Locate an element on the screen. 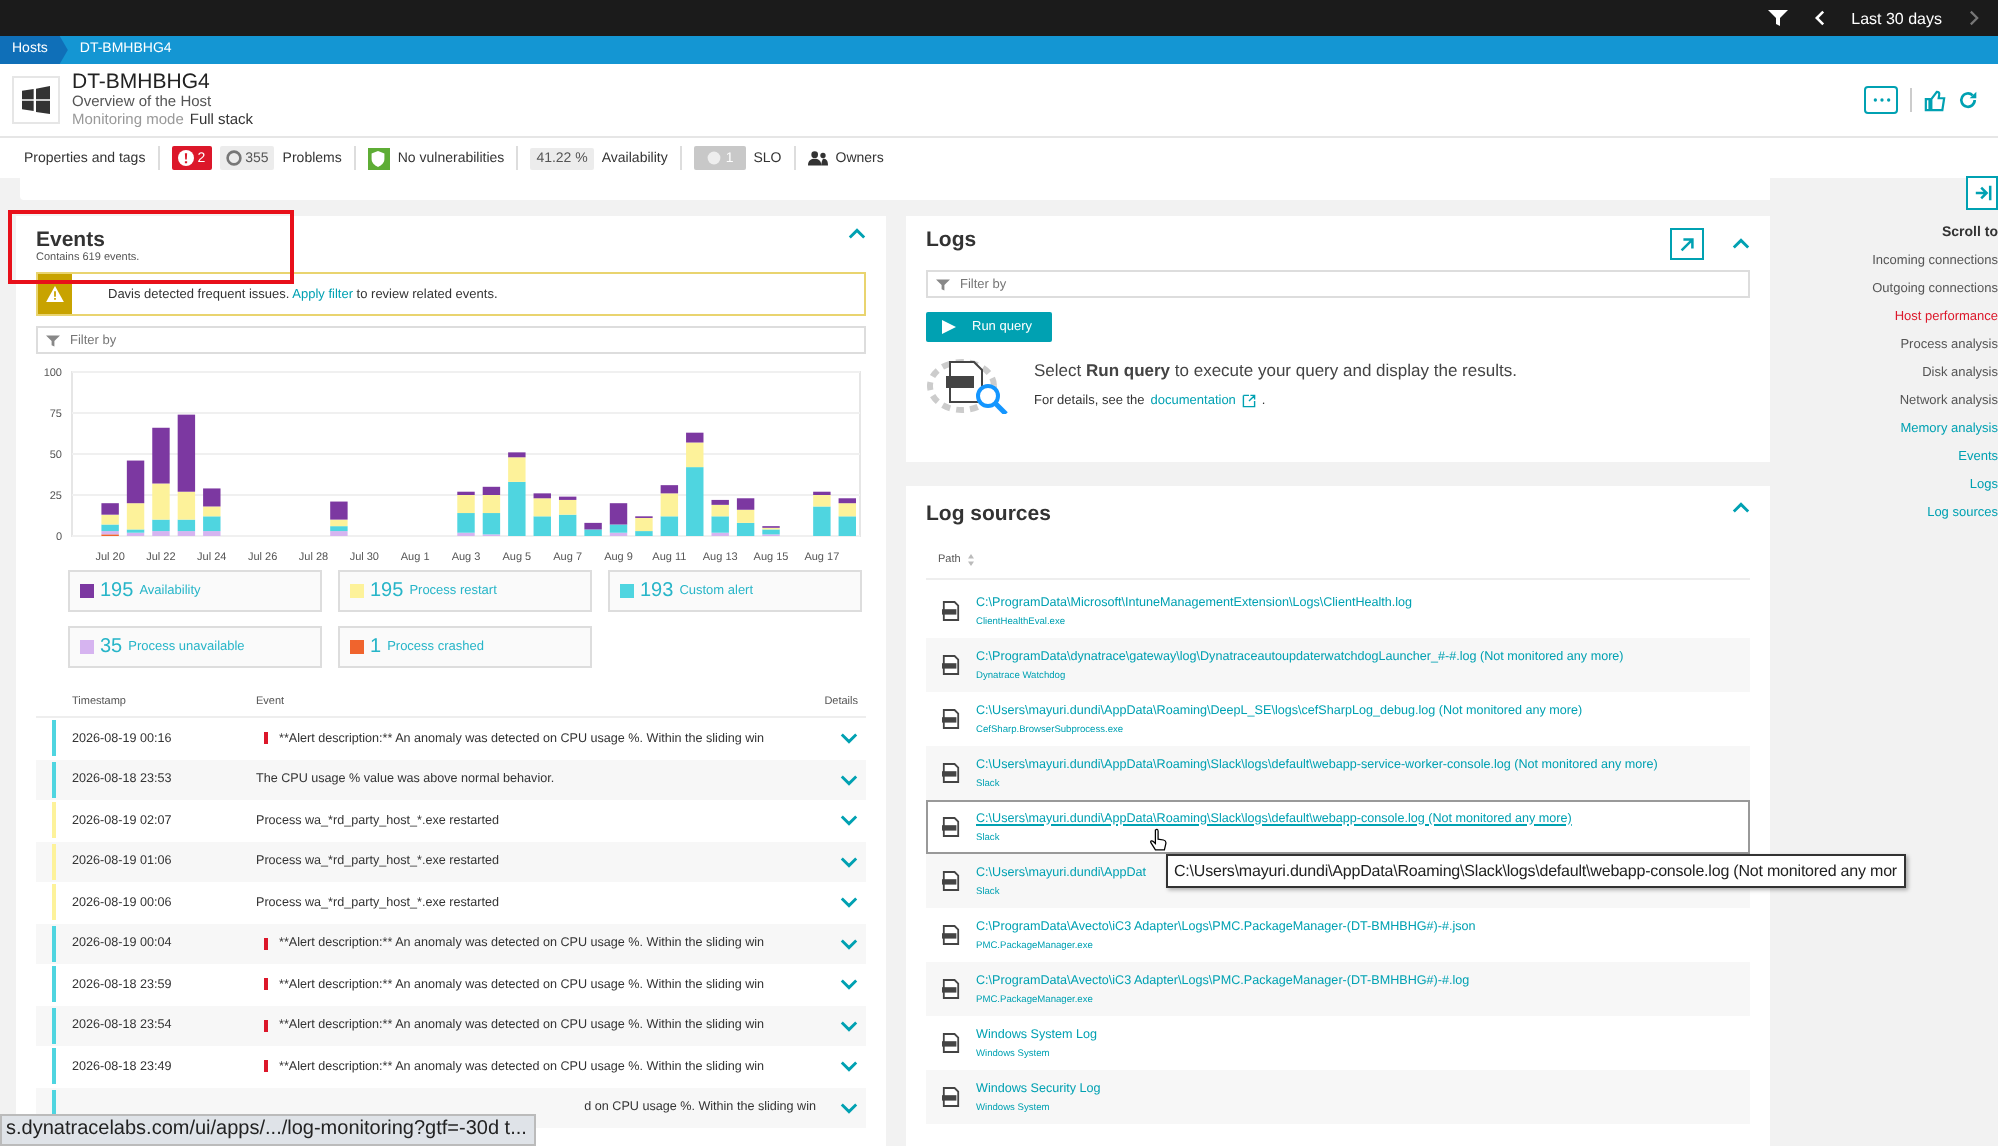 Image resolution: width=1998 pixels, height=1146 pixels. log-sources-title: Log sources is located at coordinates (988, 514).